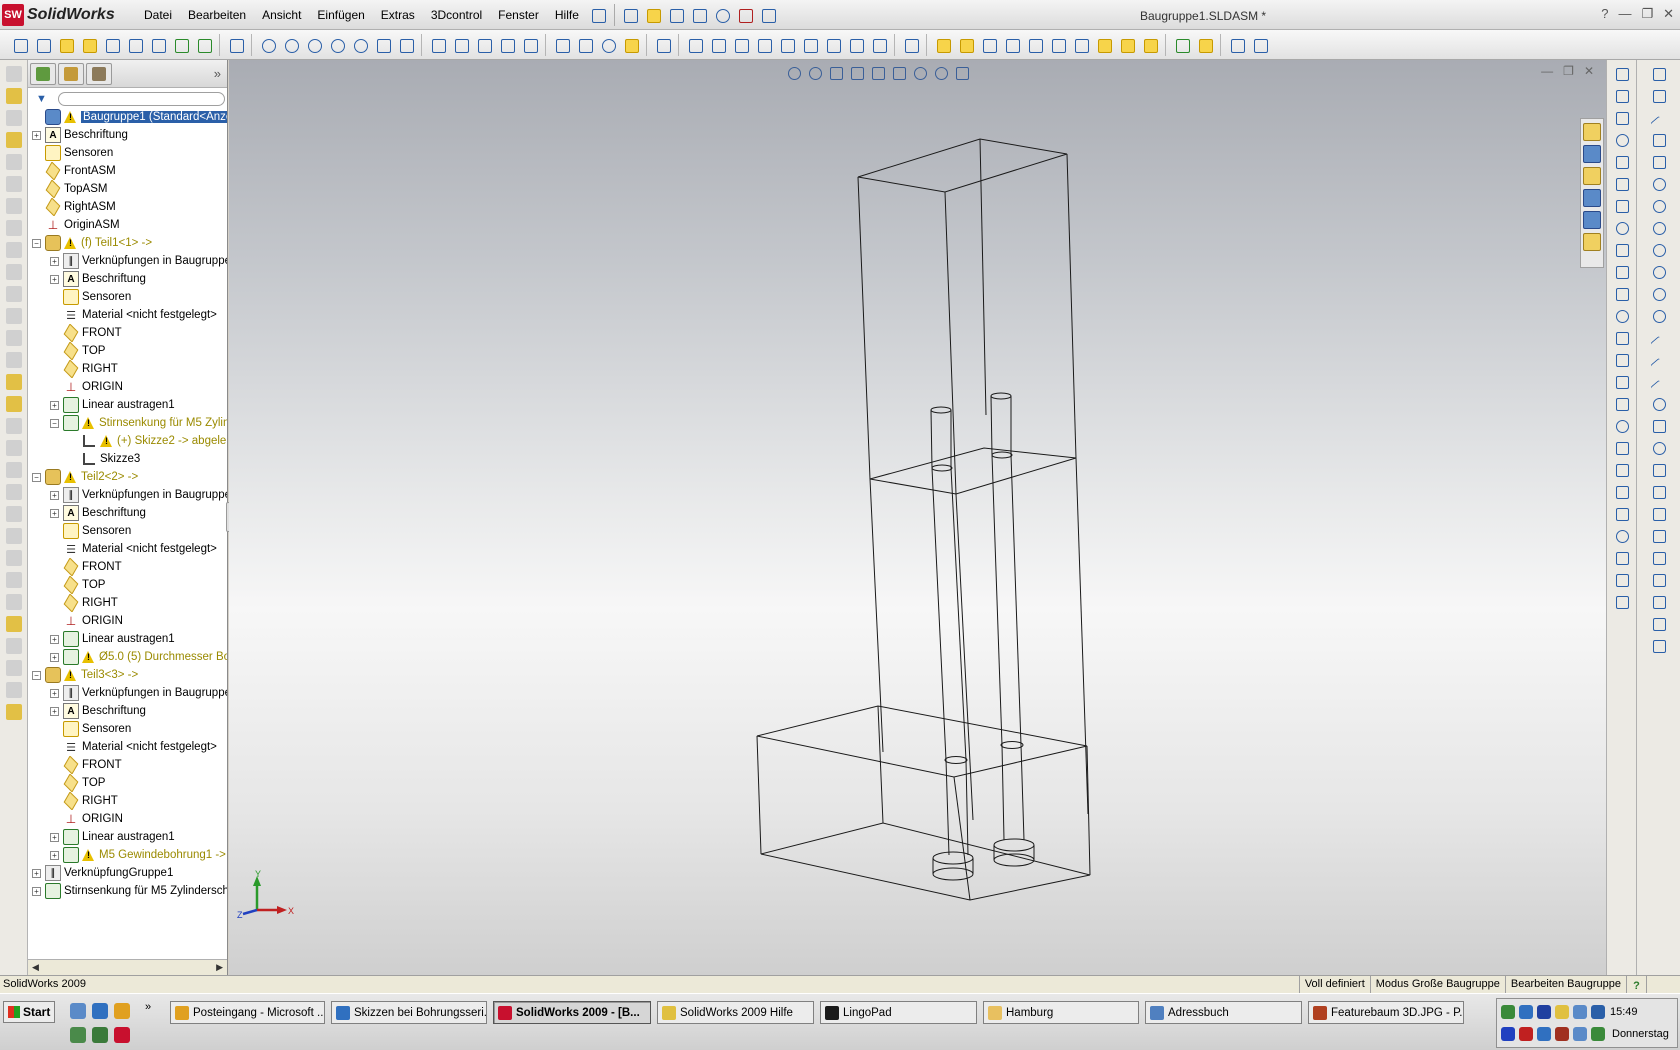  What do you see at coordinates (741, 45) in the screenshot?
I see `view-left-icon` at bounding box center [741, 45].